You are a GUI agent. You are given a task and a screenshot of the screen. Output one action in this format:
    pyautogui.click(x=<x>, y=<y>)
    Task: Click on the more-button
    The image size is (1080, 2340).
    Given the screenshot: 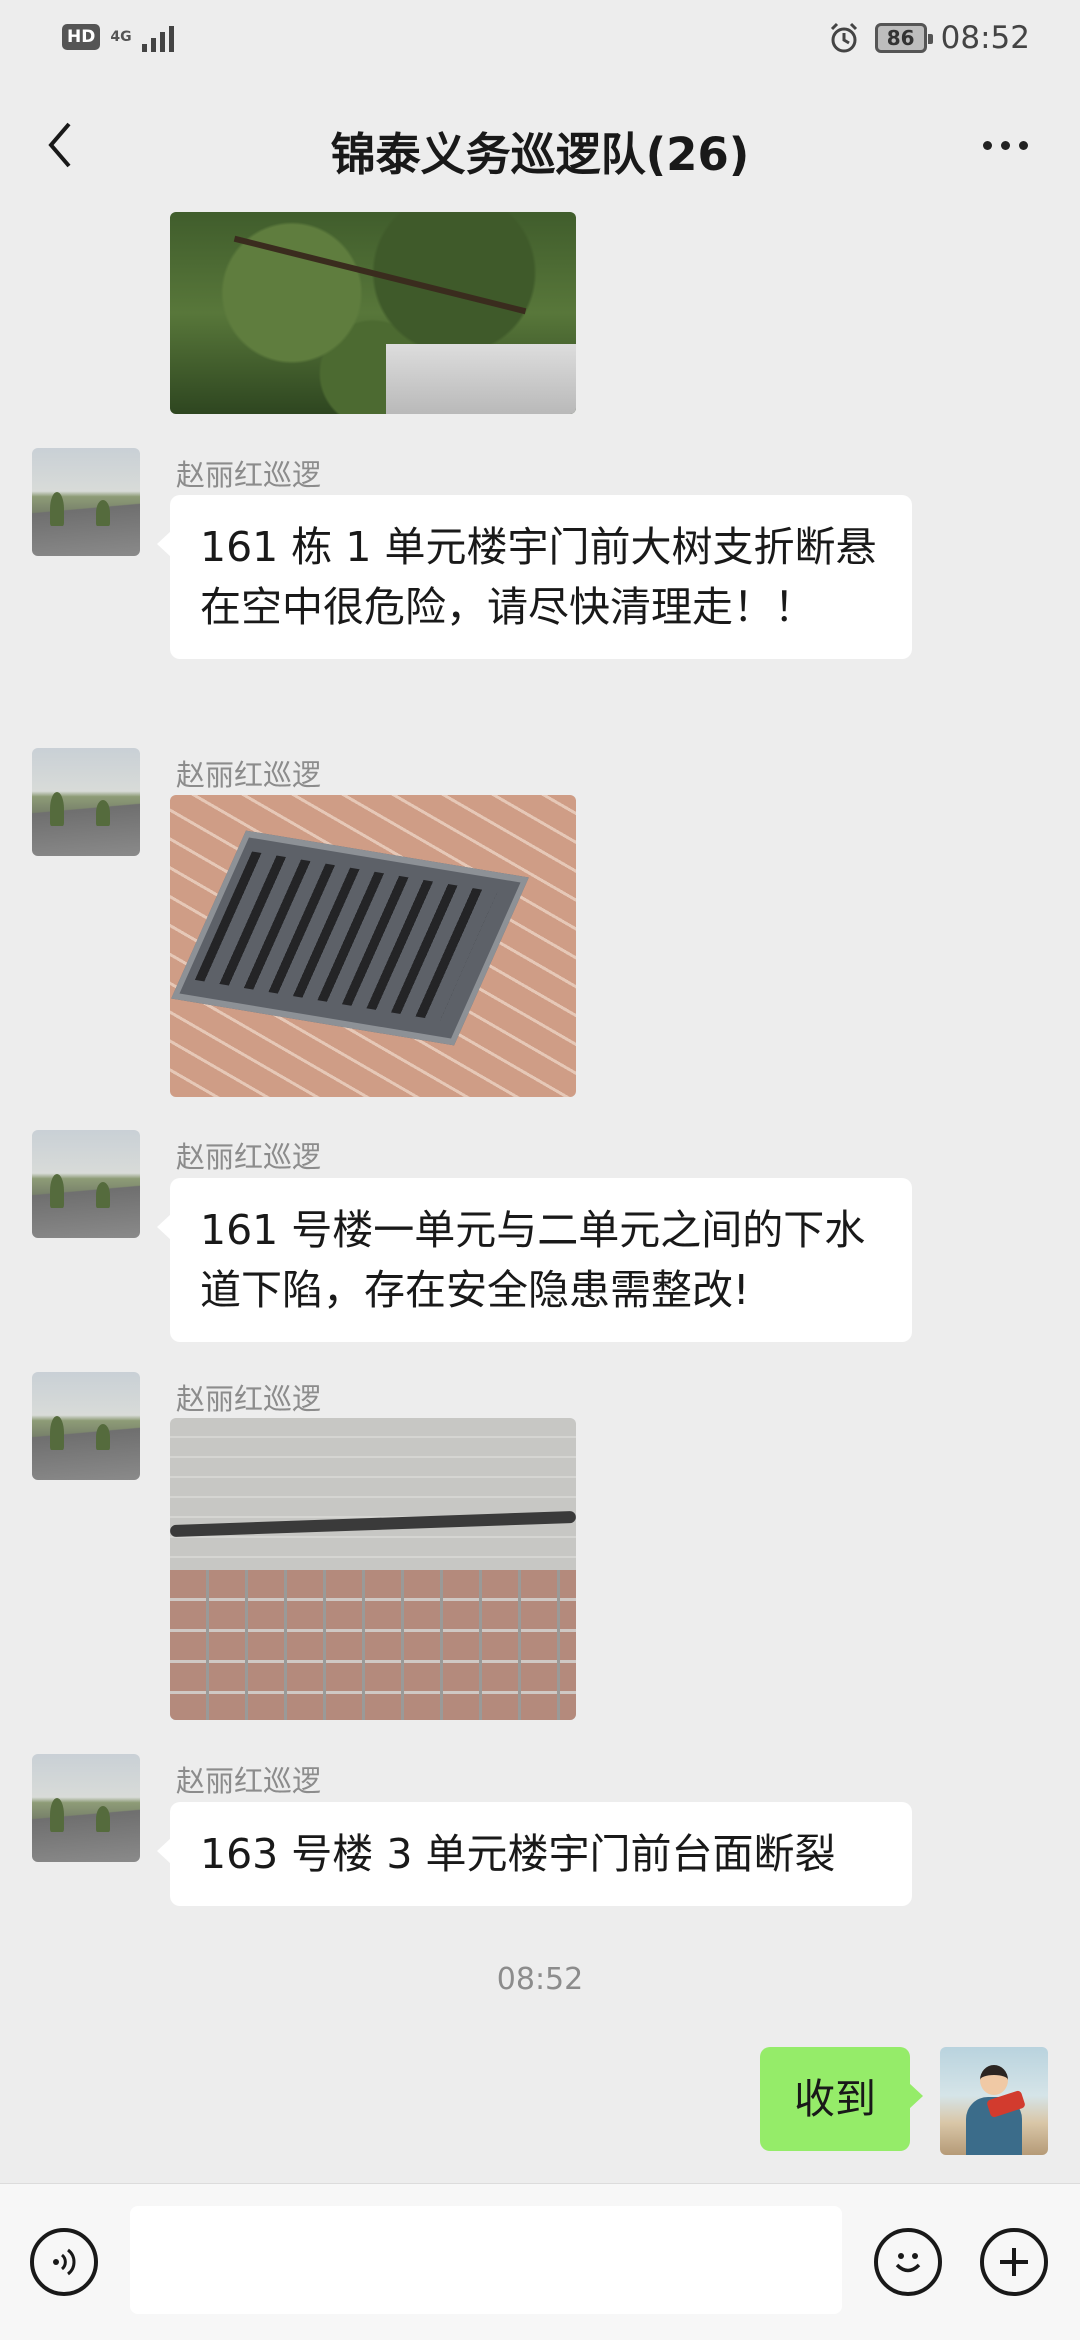 What is the action you would take?
    pyautogui.click(x=1005, y=145)
    